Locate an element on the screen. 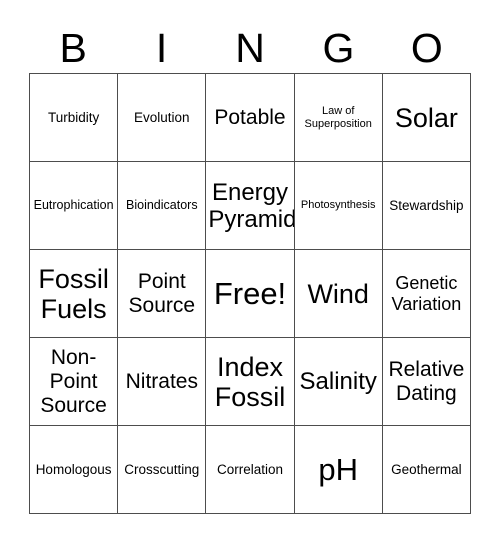  bingo-cell-label: Nitrates is located at coordinates (161, 381).